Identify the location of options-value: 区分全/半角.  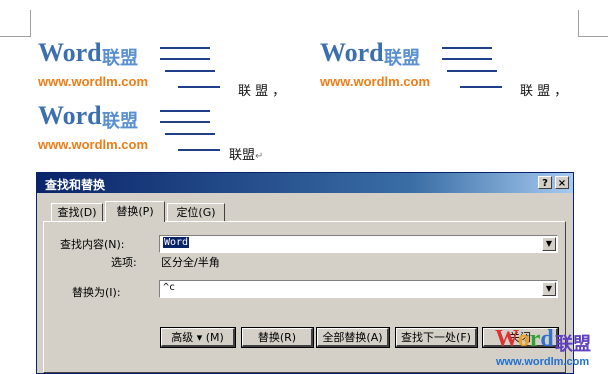
(190, 262).